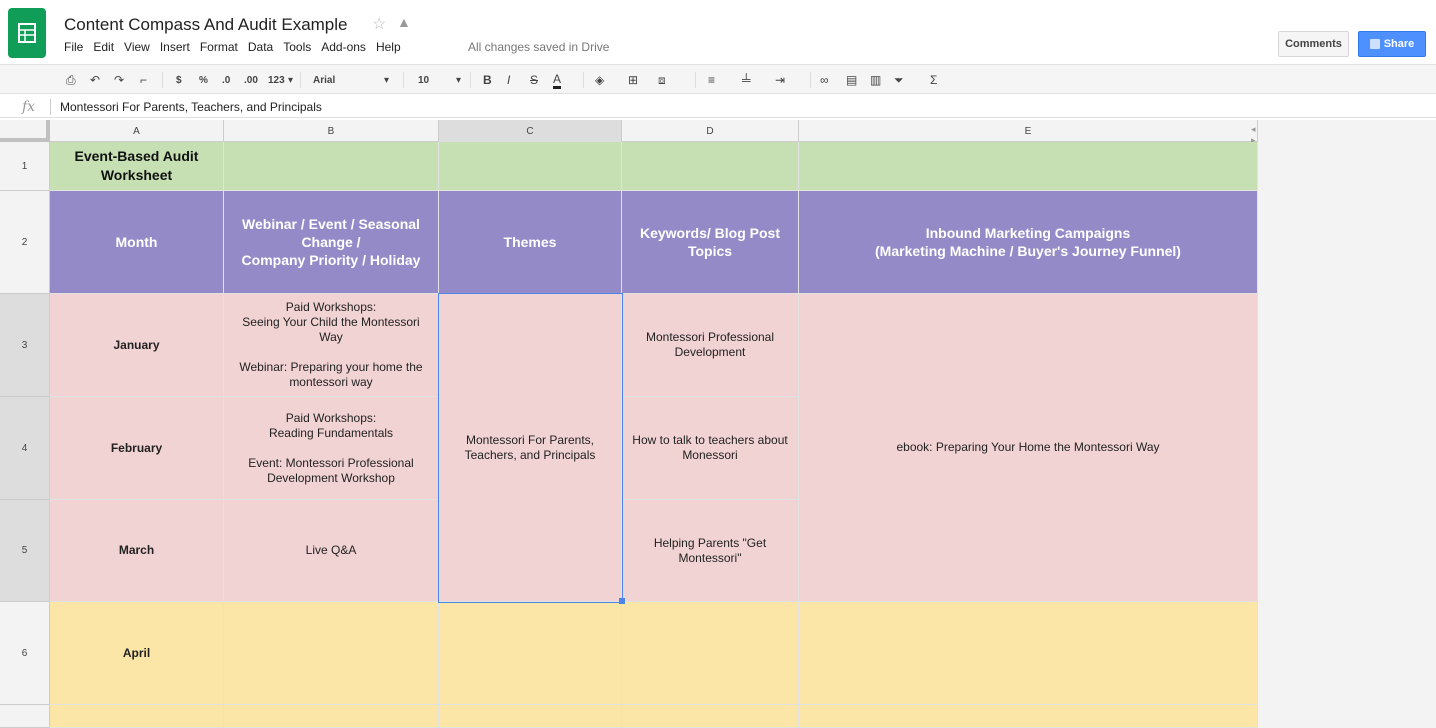  I want to click on grid-empty-area, so click(1347, 435).